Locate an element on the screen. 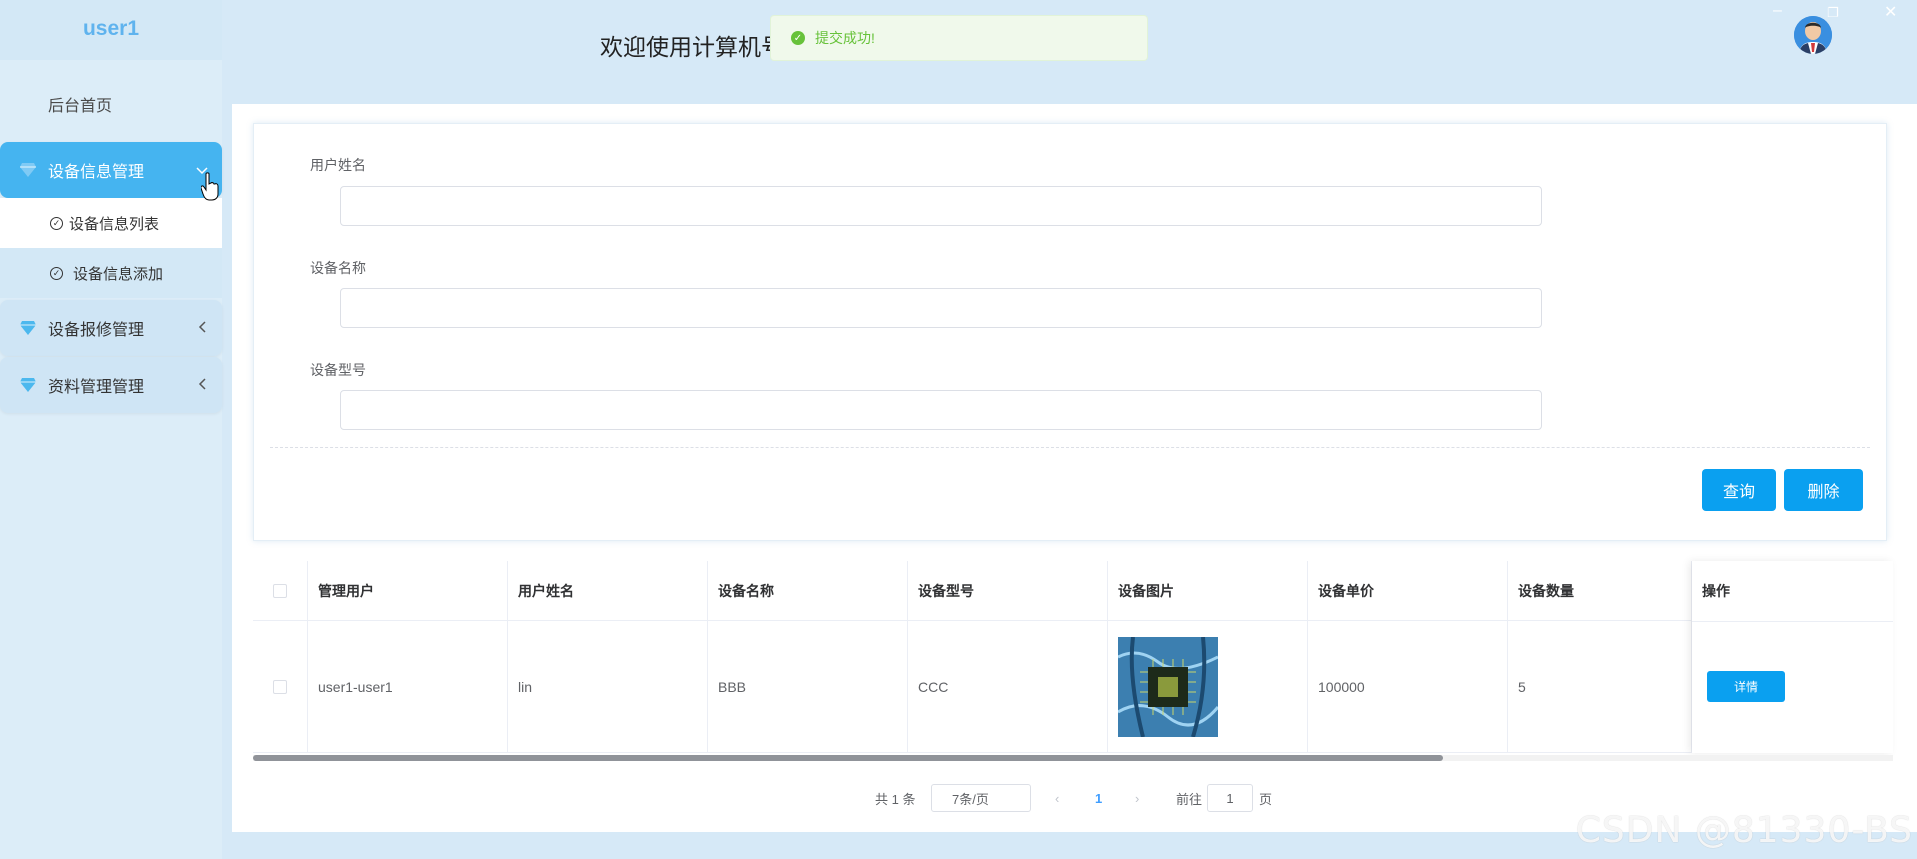  sidebar-item-home: 后台首页 is located at coordinates (111, 104).